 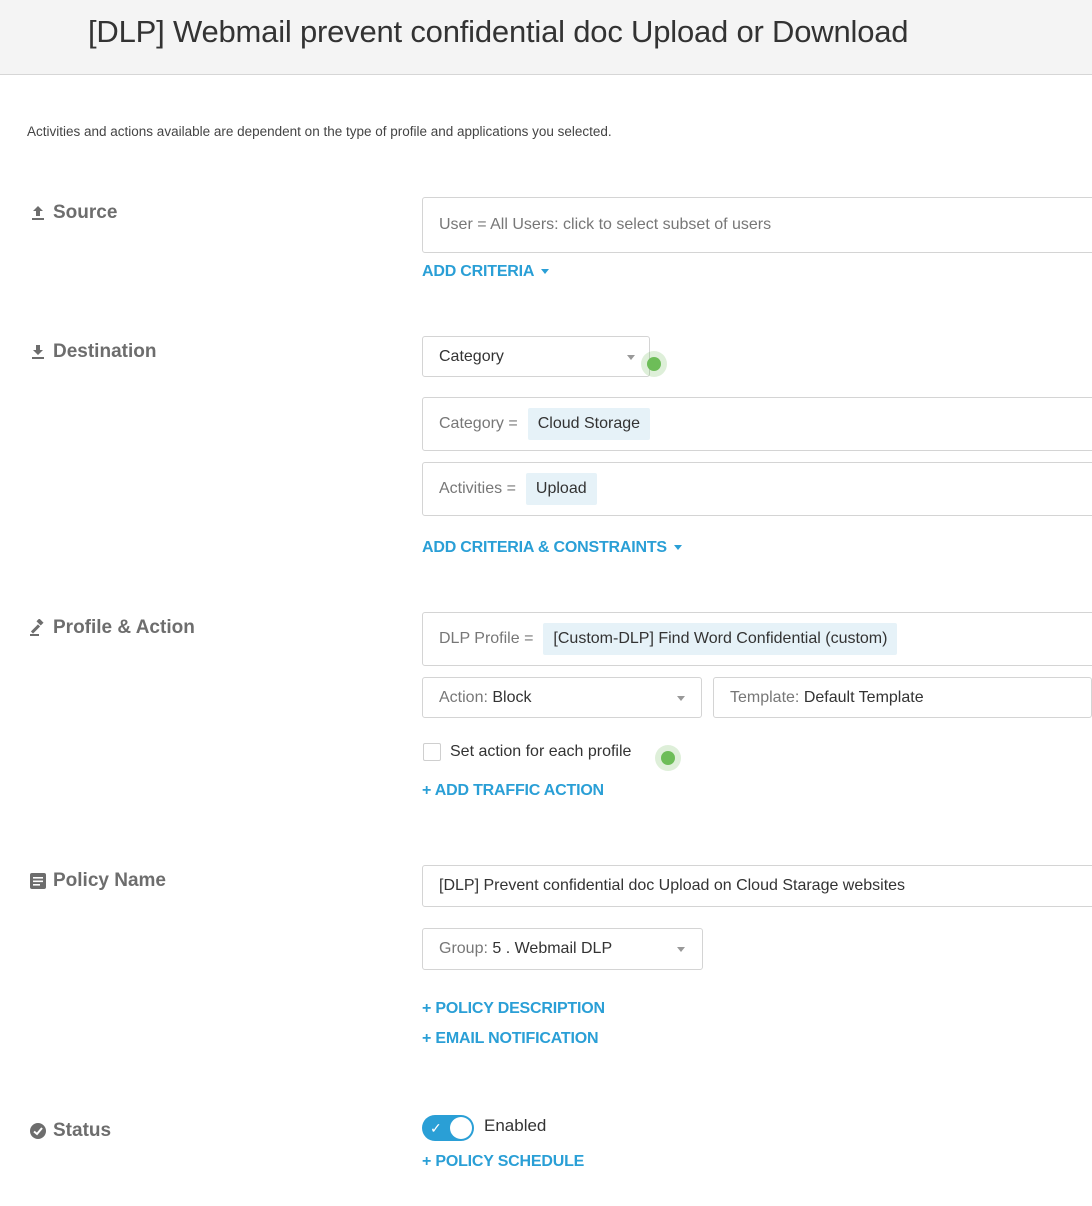 I want to click on destination-label-text: Destination, so click(x=105, y=351).